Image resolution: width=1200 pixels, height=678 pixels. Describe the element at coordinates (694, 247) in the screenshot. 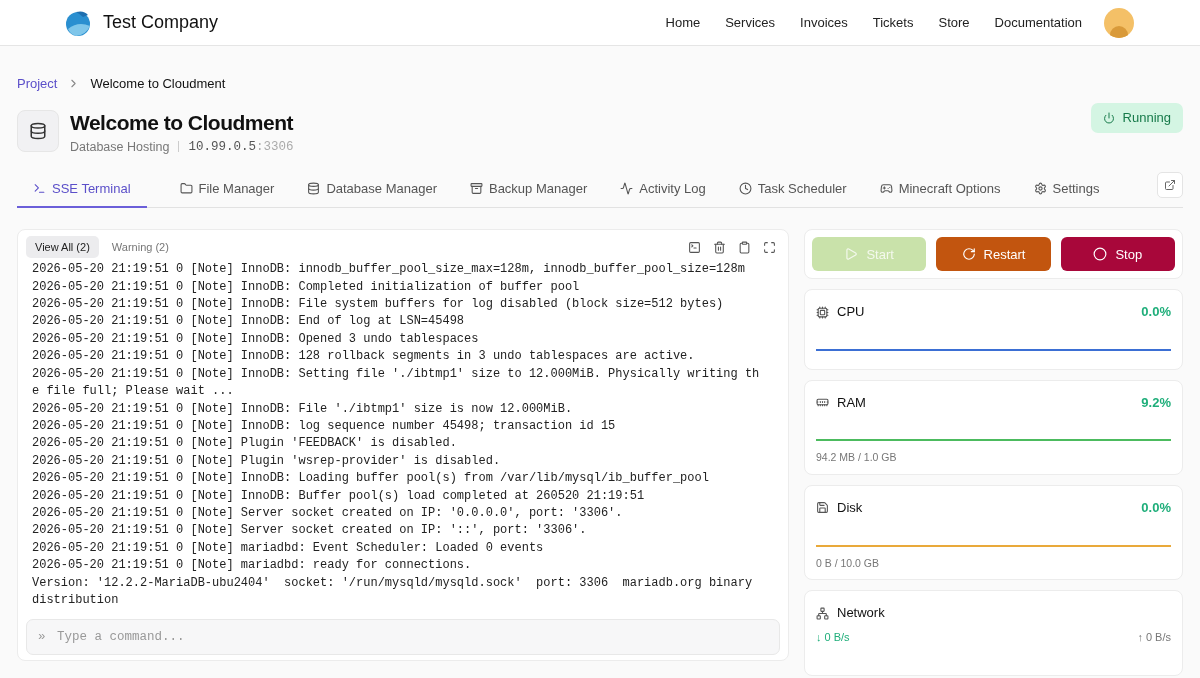

I see `terminal-icon` at that location.